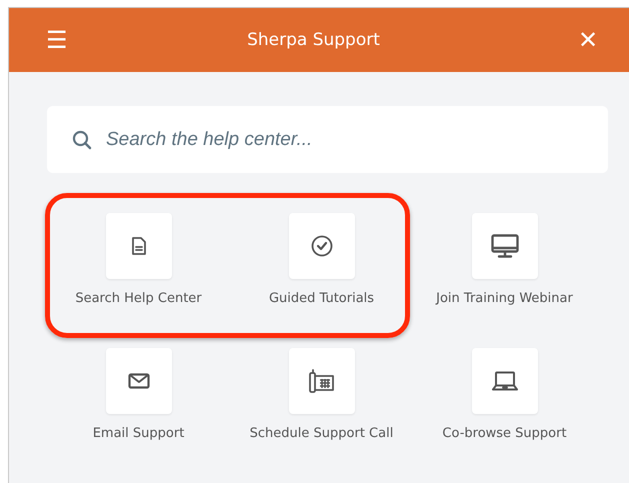 The width and height of the screenshot is (629, 483). Describe the element at coordinates (321, 298) in the screenshot. I see `option-label: Guided Tutorials` at that location.